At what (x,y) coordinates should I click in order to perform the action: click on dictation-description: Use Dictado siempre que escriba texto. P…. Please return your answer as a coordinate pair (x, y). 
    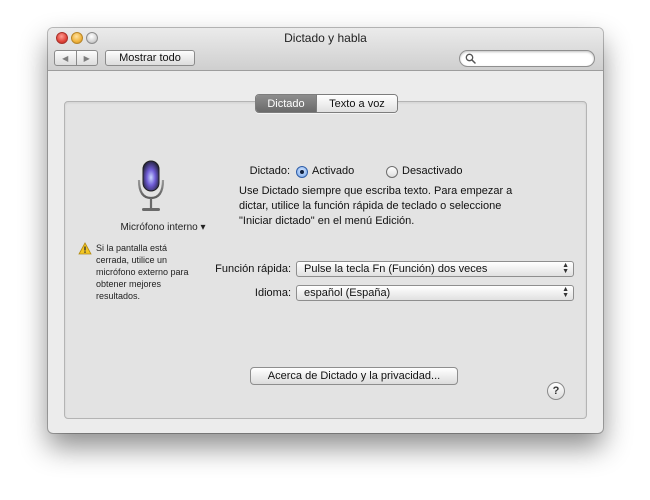
    Looking at the image, I should click on (376, 206).